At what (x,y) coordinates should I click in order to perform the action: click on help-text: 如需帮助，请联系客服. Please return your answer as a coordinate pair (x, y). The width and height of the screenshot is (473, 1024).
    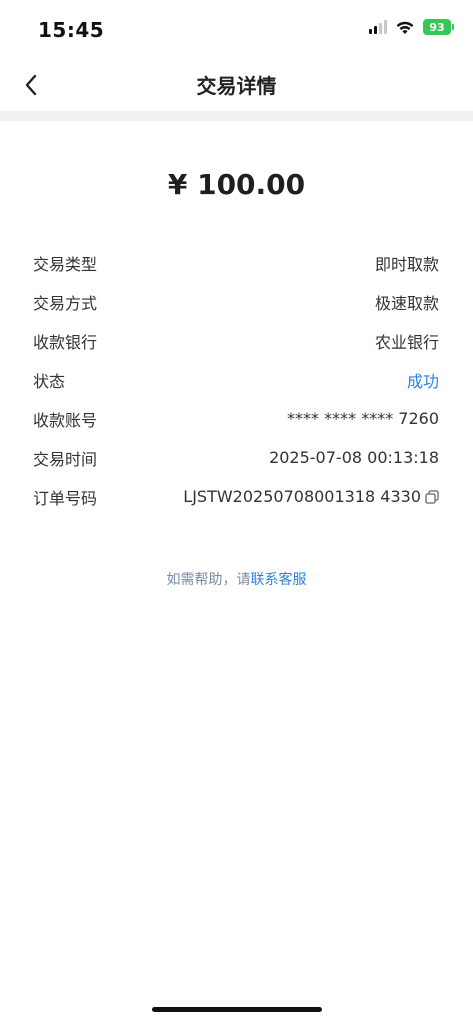
    Looking at the image, I should click on (236, 579).